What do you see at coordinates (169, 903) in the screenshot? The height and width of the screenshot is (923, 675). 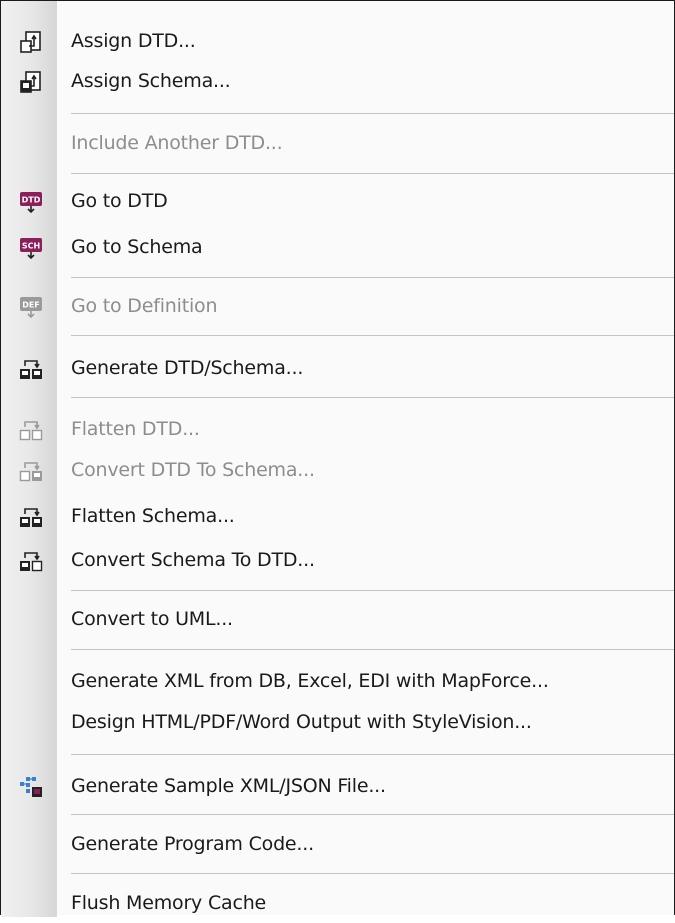 I see `menu-item-label: Flush Memory Cache` at bounding box center [169, 903].